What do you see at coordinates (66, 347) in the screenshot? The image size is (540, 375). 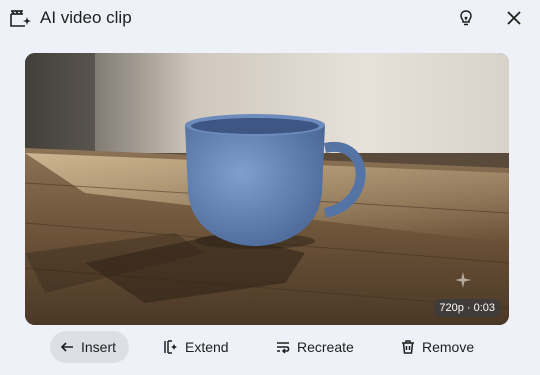 I see `arrow-left-icon` at bounding box center [66, 347].